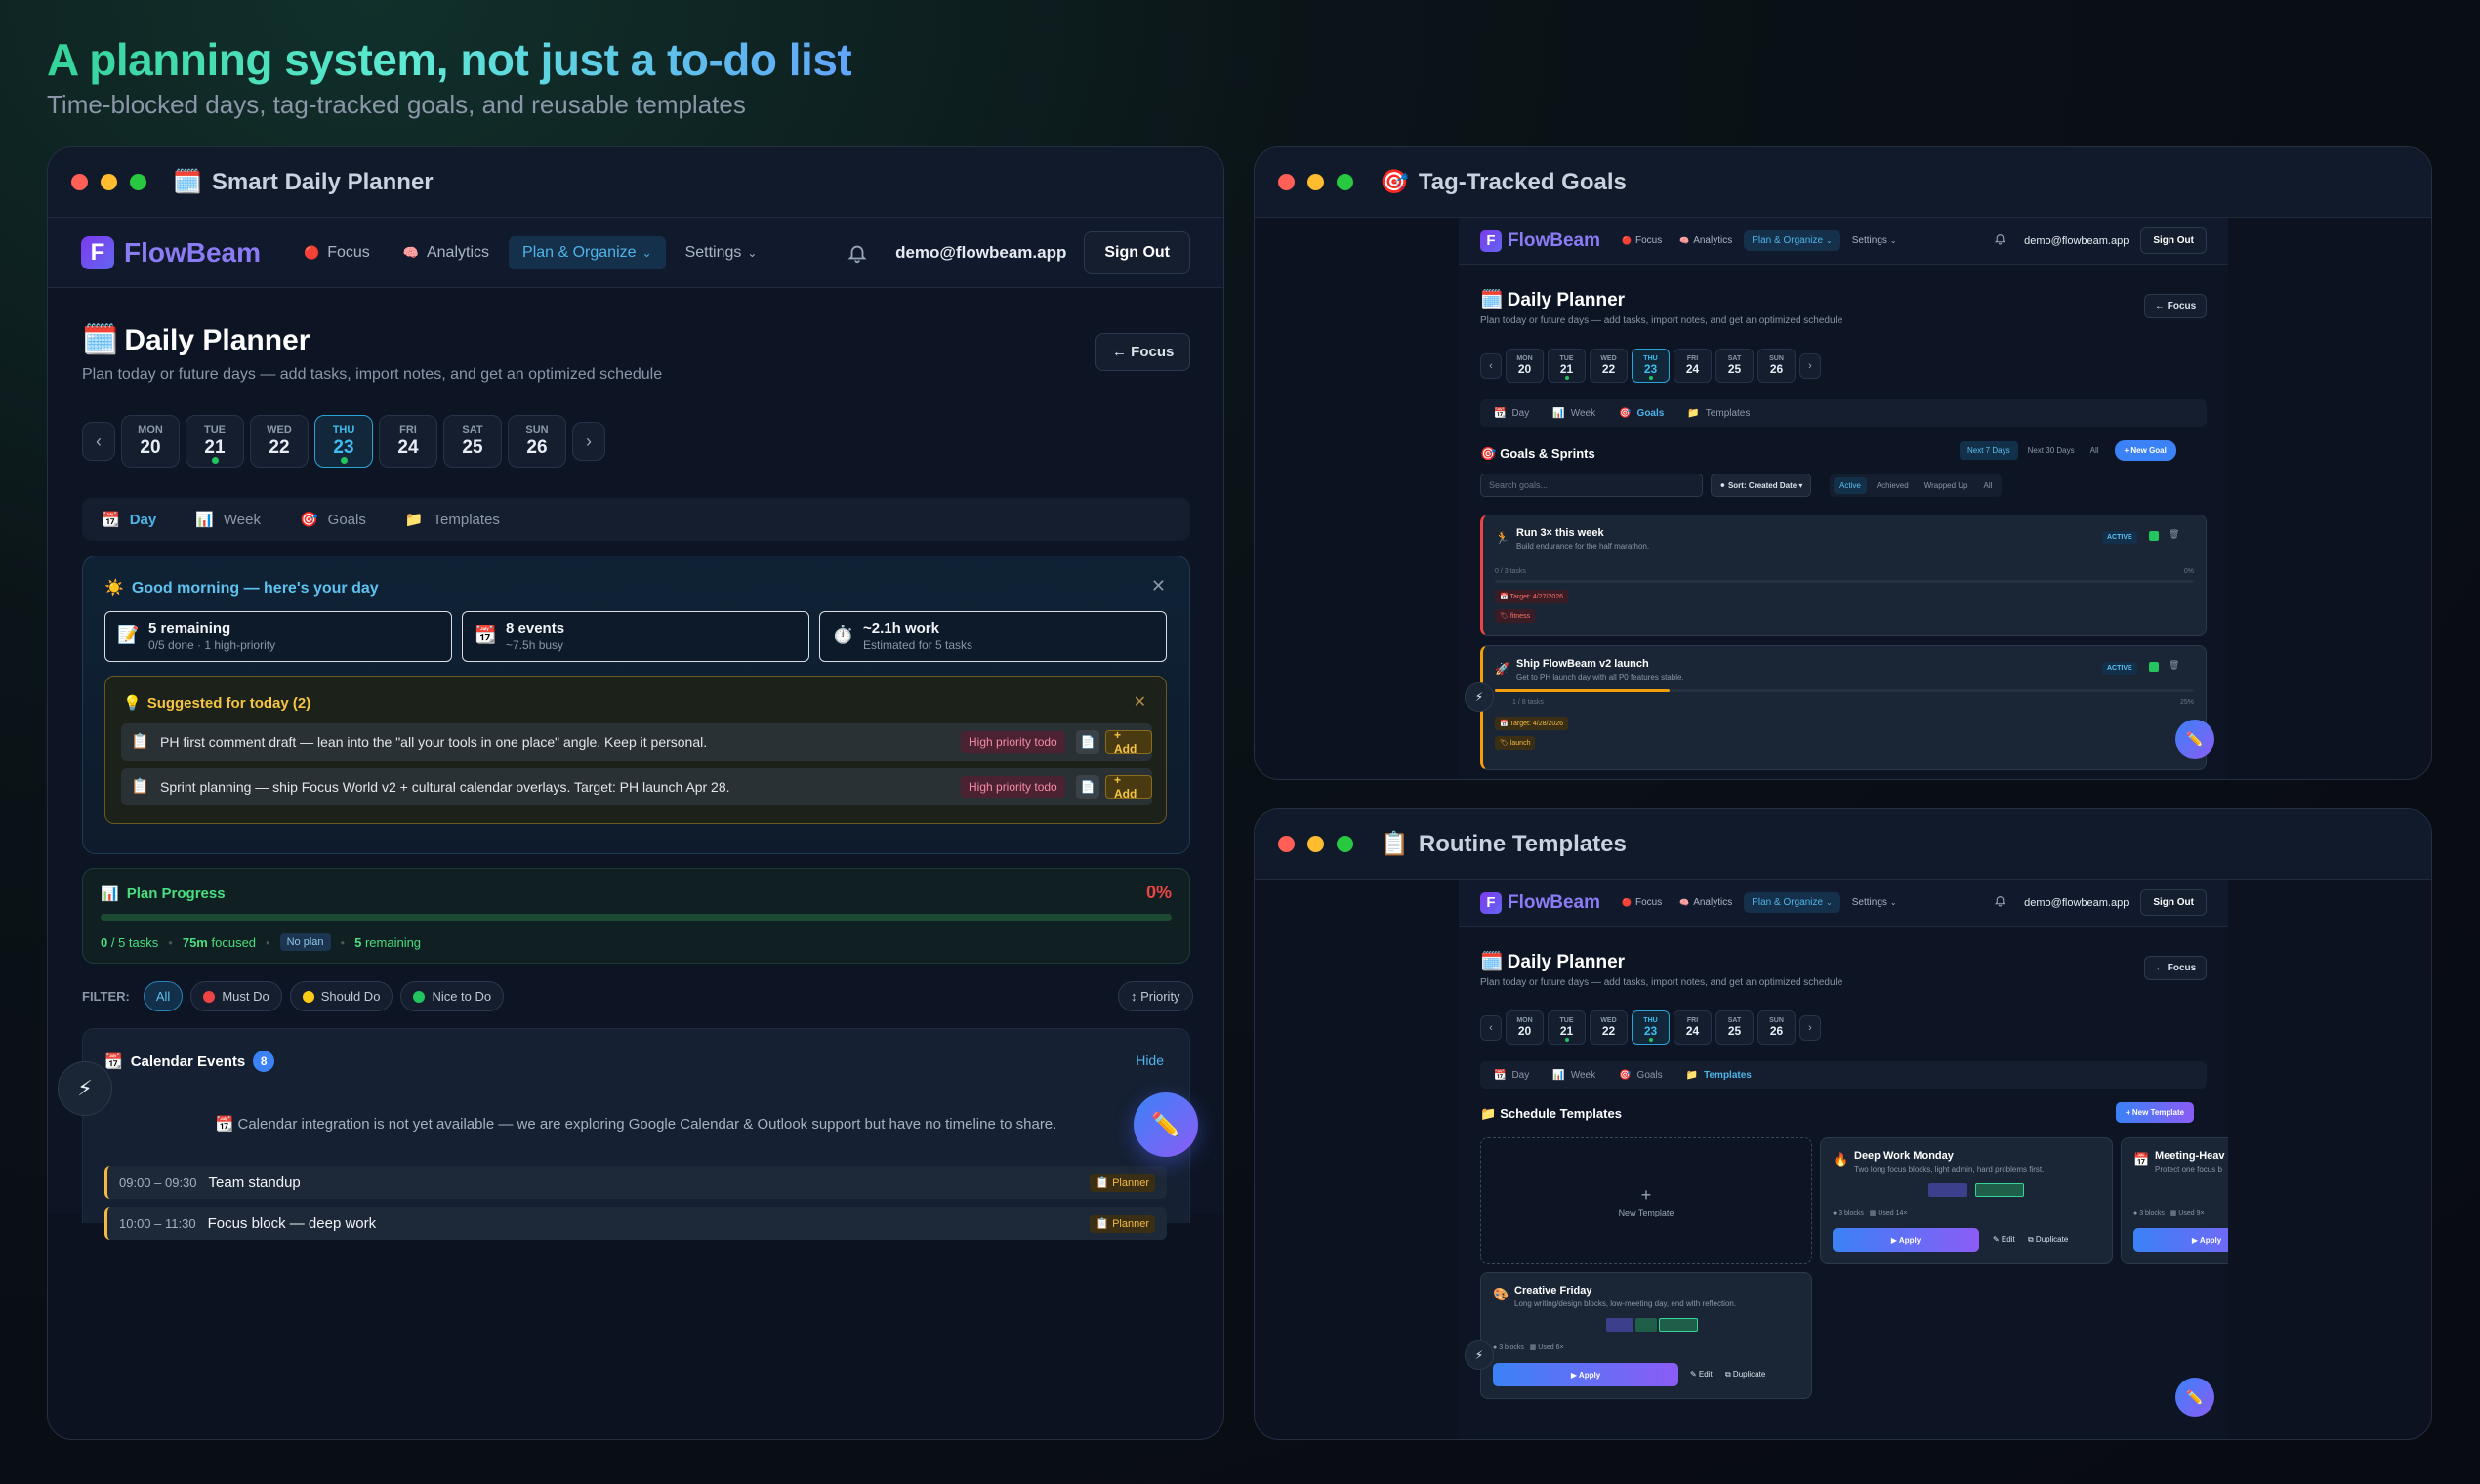 Image resolution: width=2480 pixels, height=1484 pixels. I want to click on pencil-fab: ✏️, so click(2194, 740).